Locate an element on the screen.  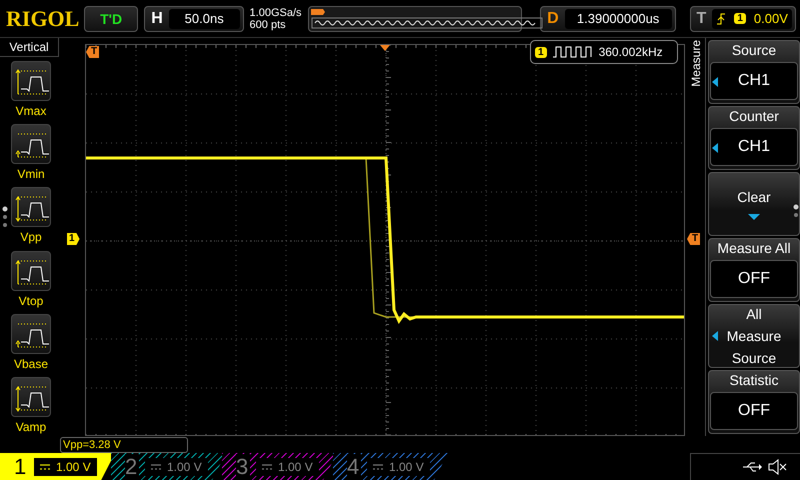
channel-tag: 1 is located at coordinates (541, 52).